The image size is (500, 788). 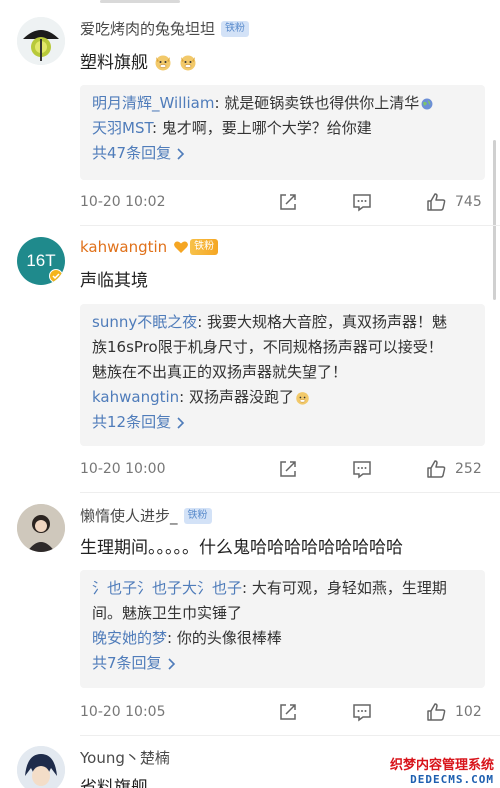 What do you see at coordinates (427, 104) in the screenshot?
I see `earth-emoji-icon` at bounding box center [427, 104].